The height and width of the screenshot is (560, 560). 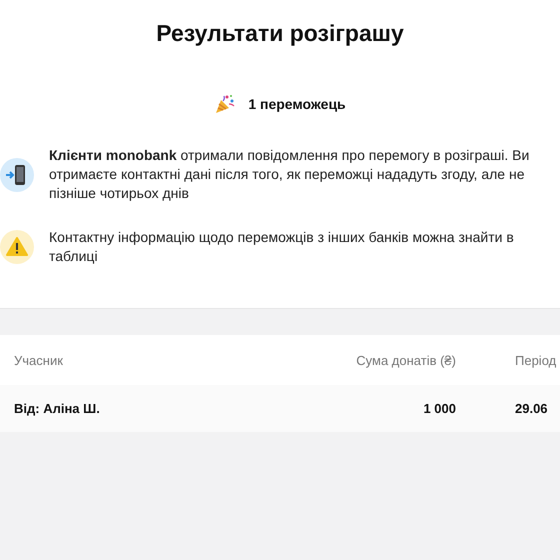 What do you see at coordinates (225, 104) in the screenshot?
I see `party-popper-icon` at bounding box center [225, 104].